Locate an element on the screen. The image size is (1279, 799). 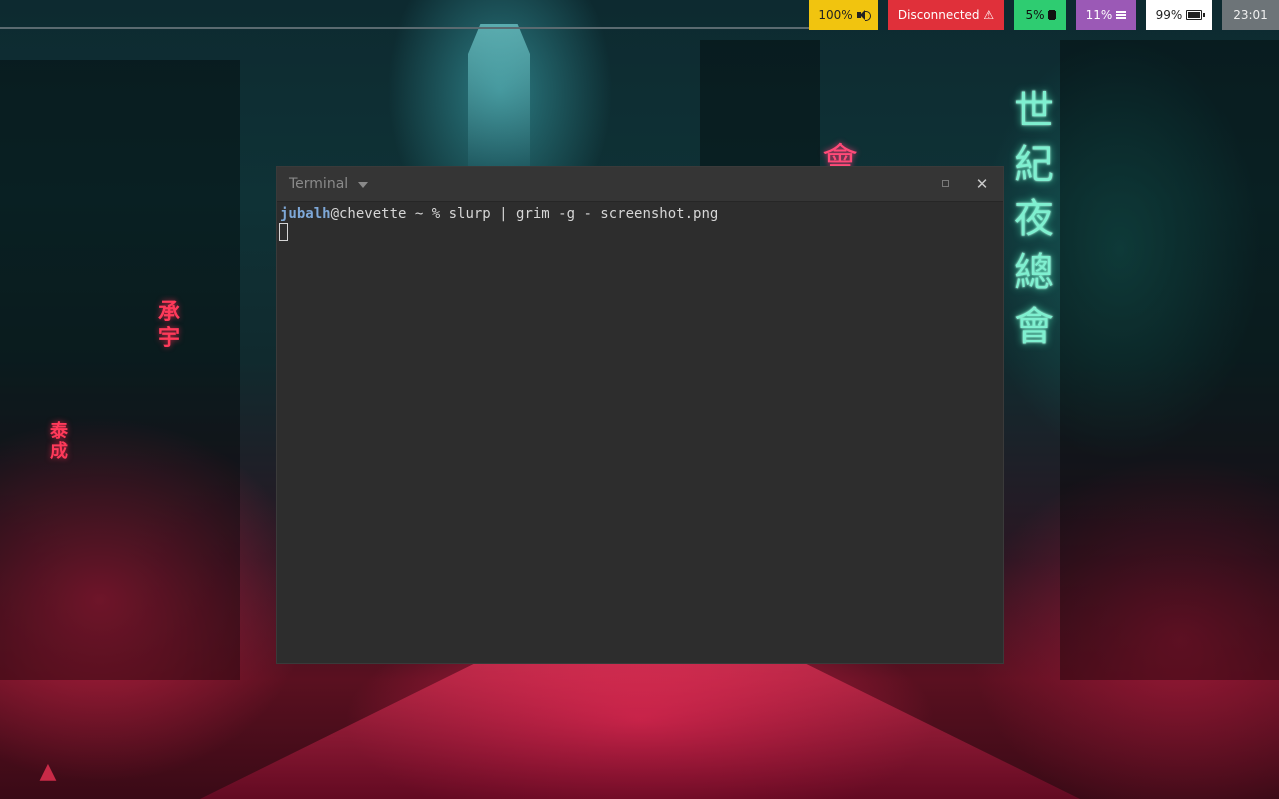
wallpaper-tower is located at coordinates (499, 99).